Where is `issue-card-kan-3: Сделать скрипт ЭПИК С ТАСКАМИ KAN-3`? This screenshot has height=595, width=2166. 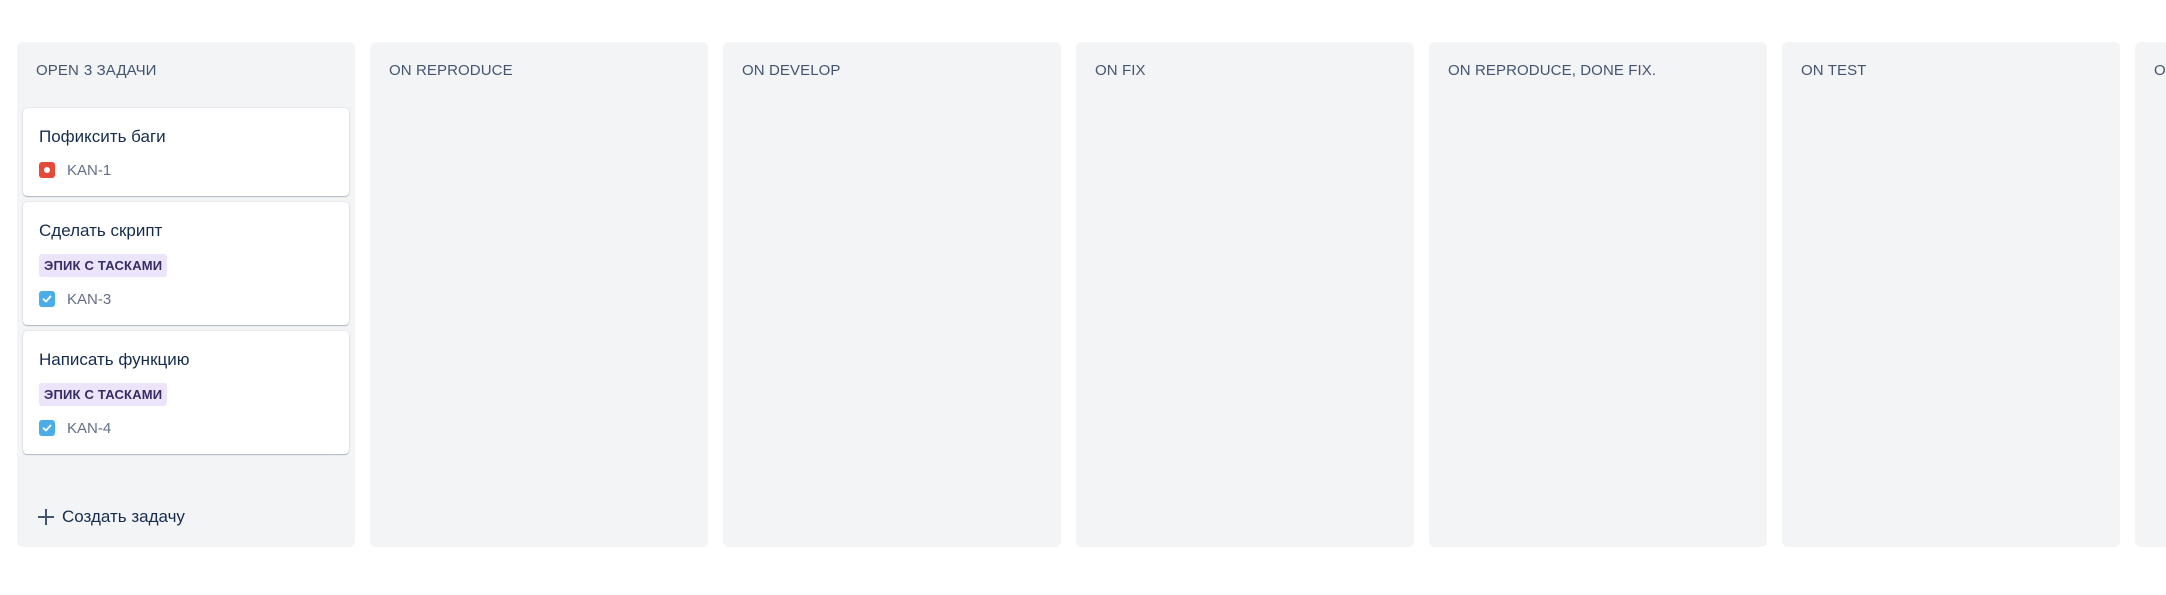
issue-card-kan-3: Сделать скрипт ЭПИК С ТАСКАМИ KAN-3 is located at coordinates (186, 263).